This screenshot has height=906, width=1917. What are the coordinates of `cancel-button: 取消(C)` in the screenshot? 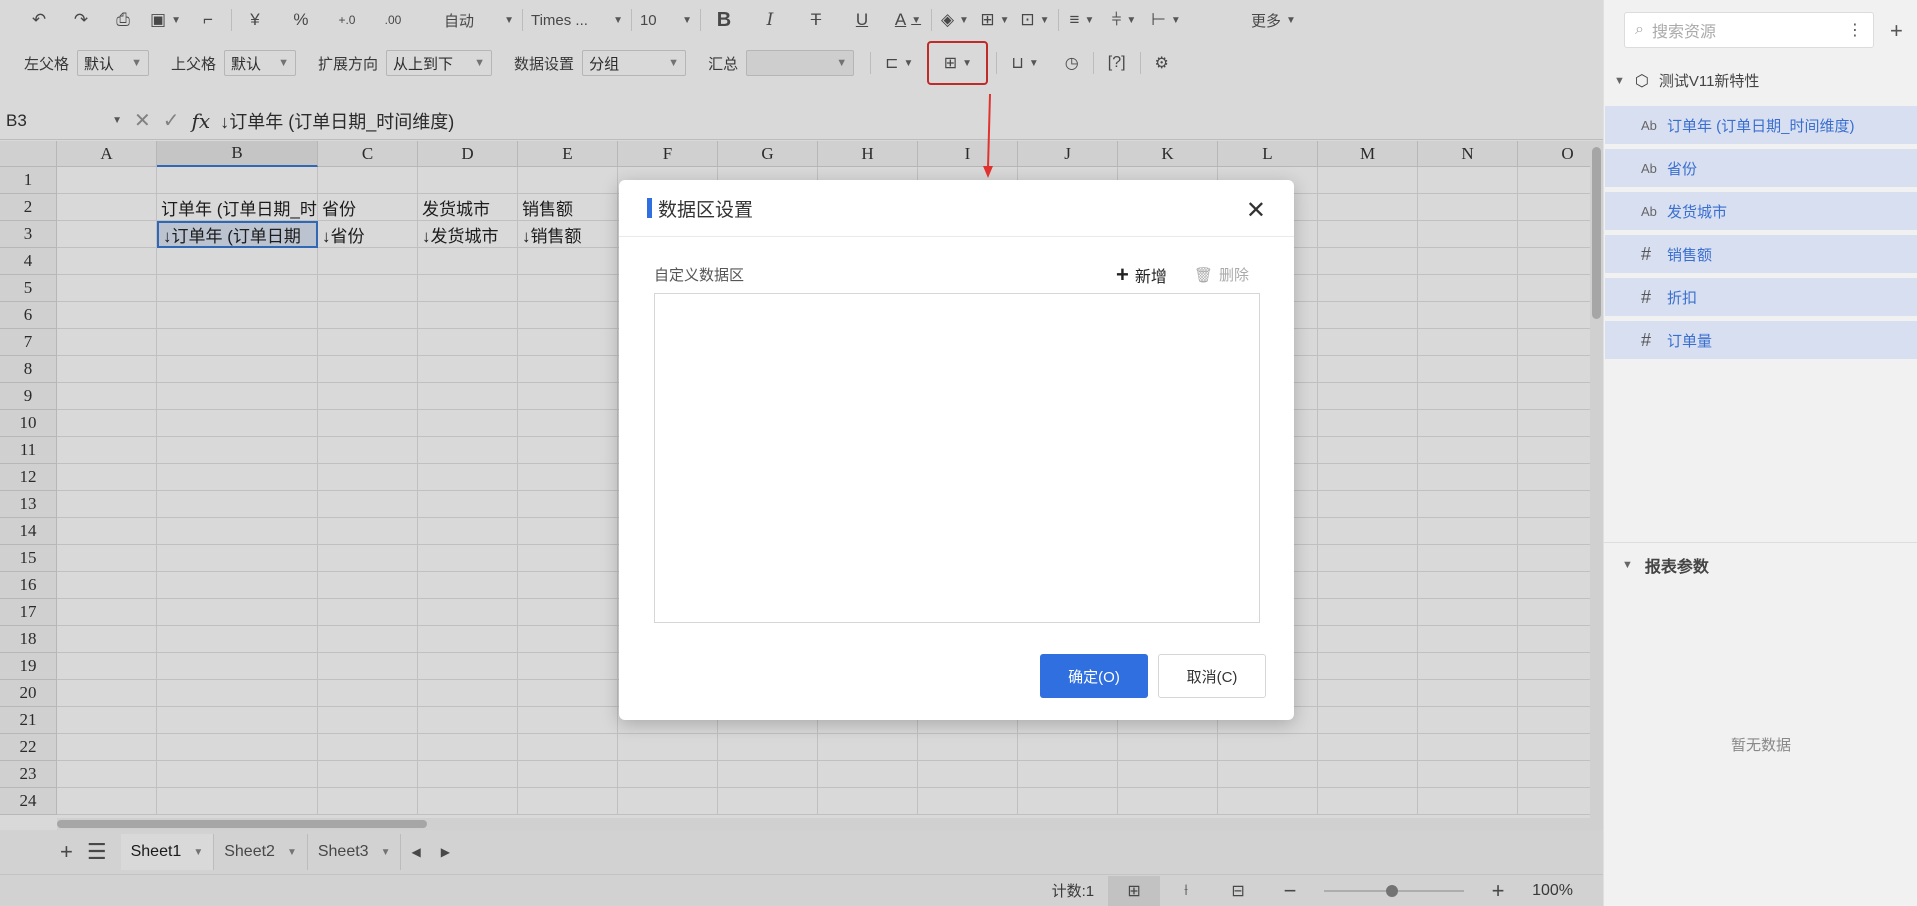 It's located at (1212, 676).